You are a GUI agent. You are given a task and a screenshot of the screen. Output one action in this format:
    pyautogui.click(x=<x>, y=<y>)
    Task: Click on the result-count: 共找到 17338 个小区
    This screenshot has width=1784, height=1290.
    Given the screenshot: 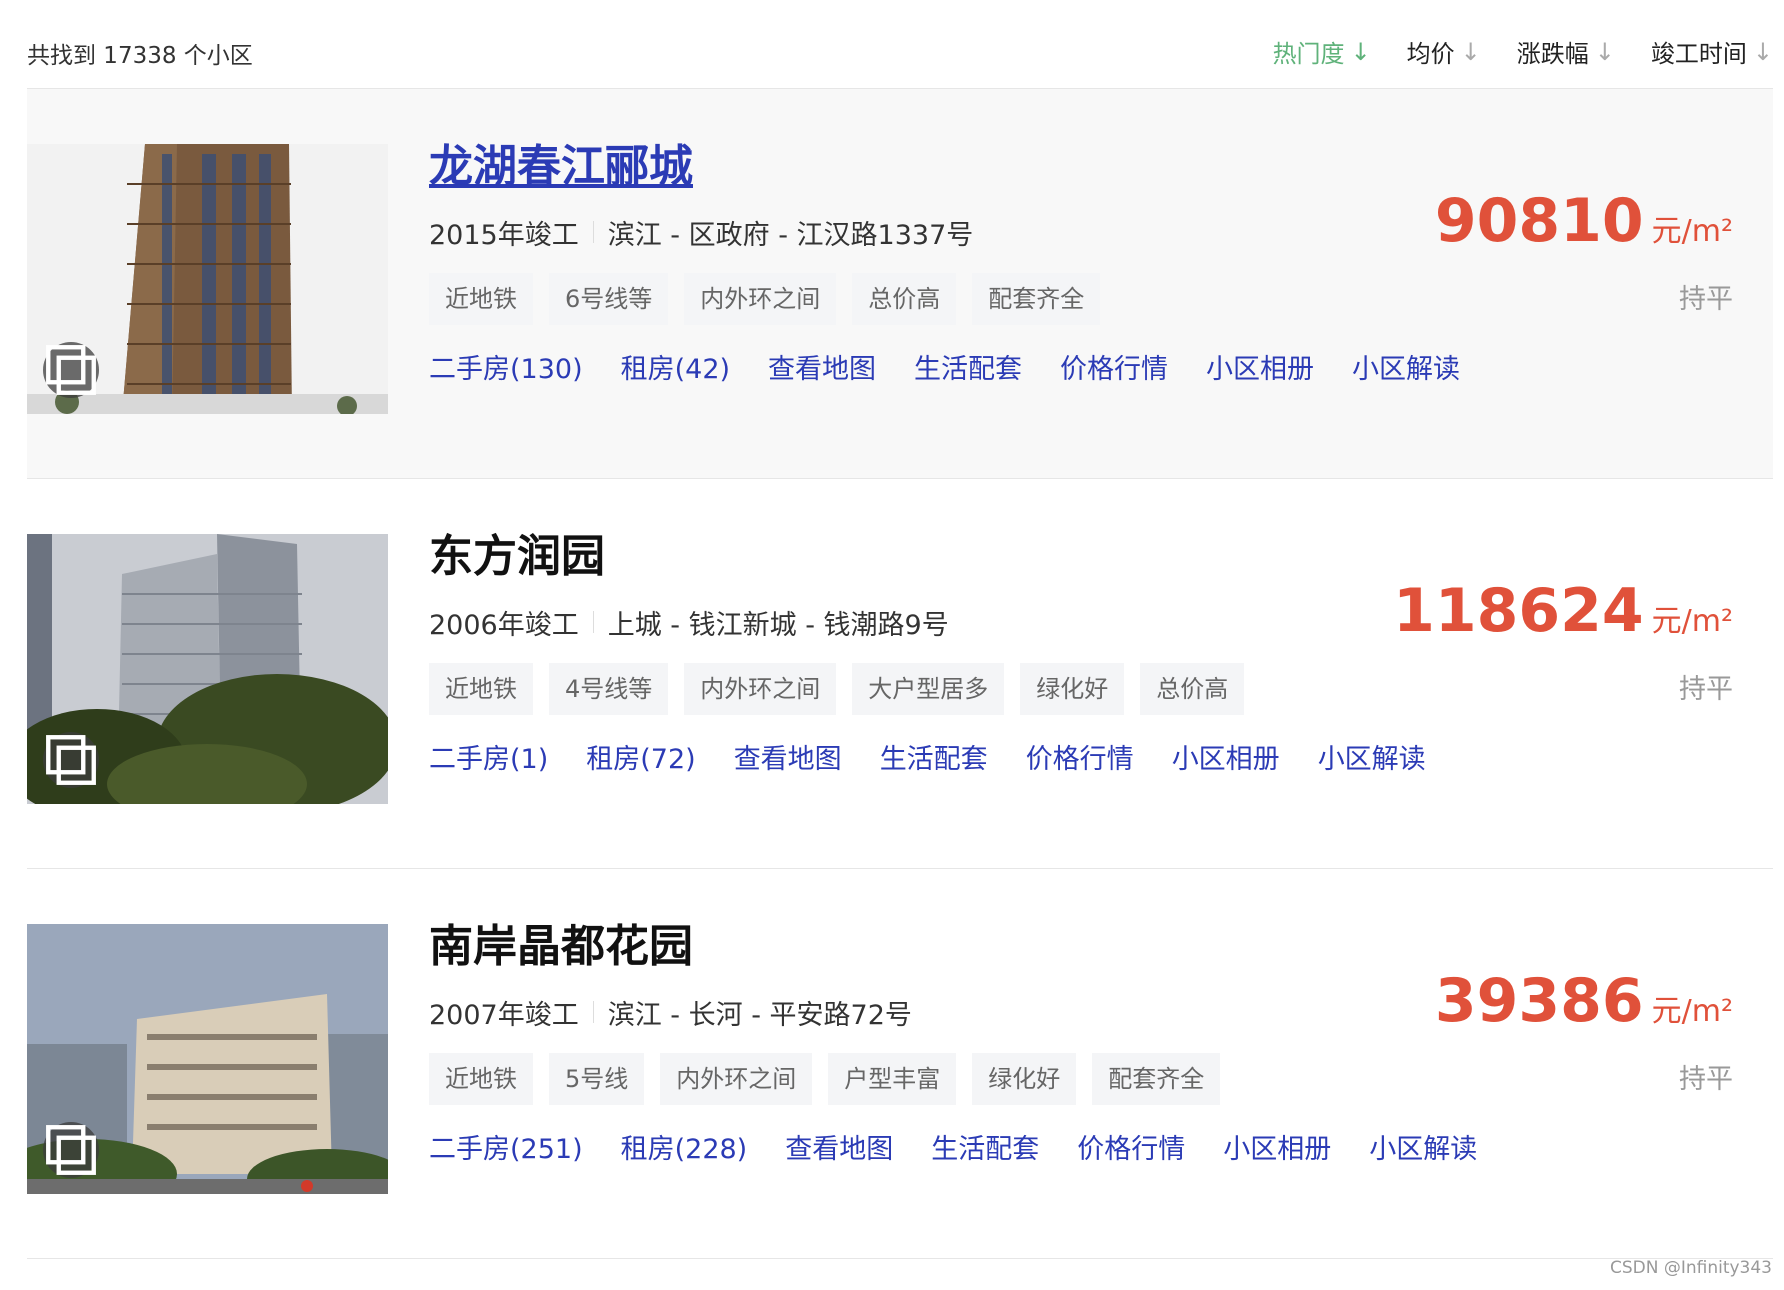 What is the action you would take?
    pyautogui.click(x=140, y=56)
    